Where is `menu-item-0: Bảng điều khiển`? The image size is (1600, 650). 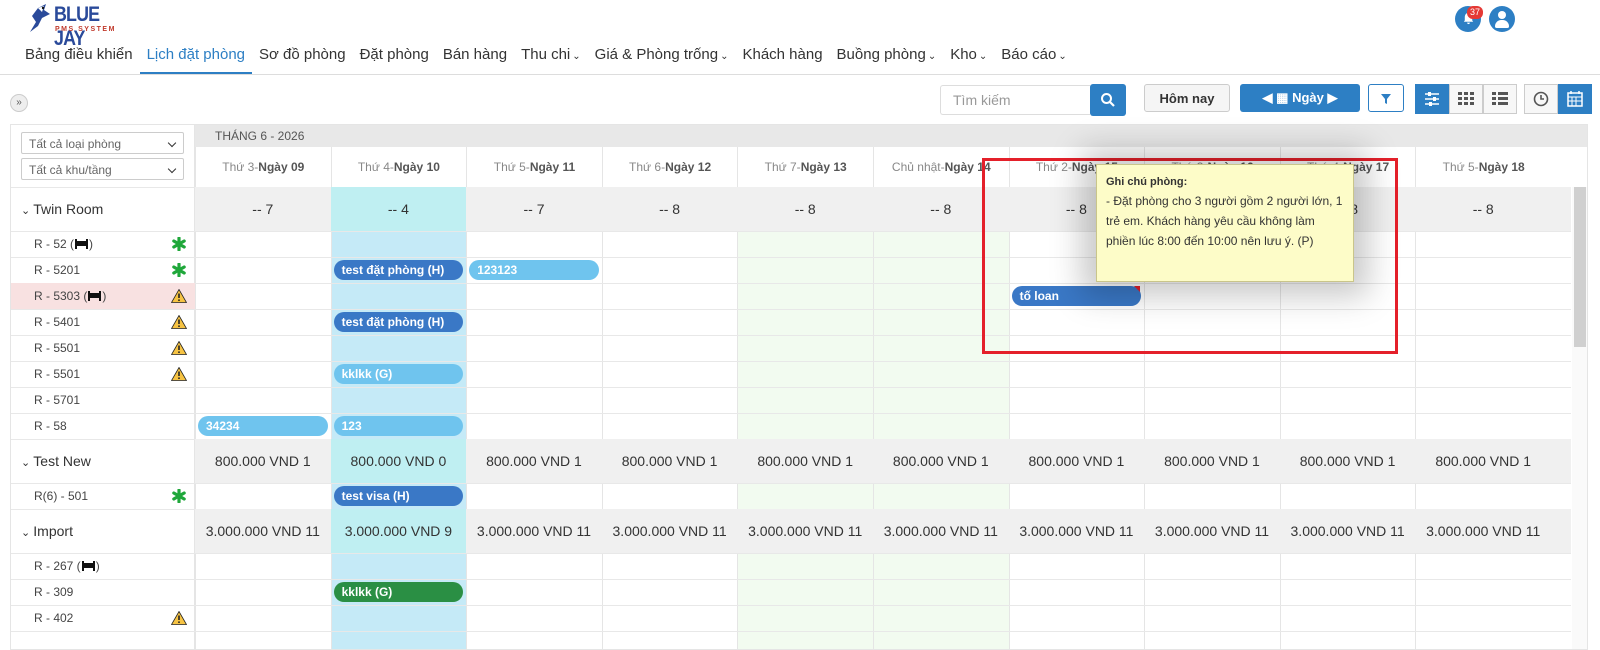 menu-item-0: Bảng điều khiển is located at coordinates (79, 59).